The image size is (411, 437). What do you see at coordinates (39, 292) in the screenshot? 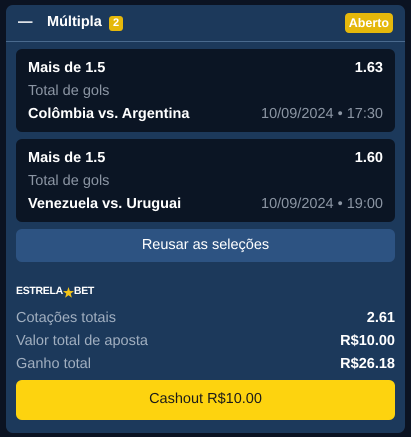
I see `logo-text: ESTRELA` at bounding box center [39, 292].